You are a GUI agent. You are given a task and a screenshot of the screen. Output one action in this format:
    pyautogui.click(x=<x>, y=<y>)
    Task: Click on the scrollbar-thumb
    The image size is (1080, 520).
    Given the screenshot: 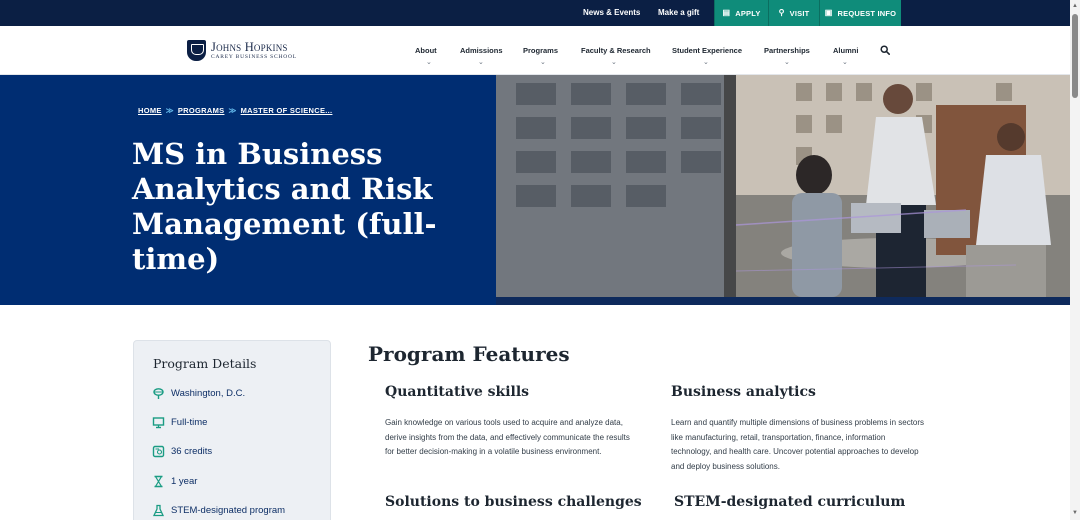 What is the action you would take?
    pyautogui.click(x=1075, y=56)
    